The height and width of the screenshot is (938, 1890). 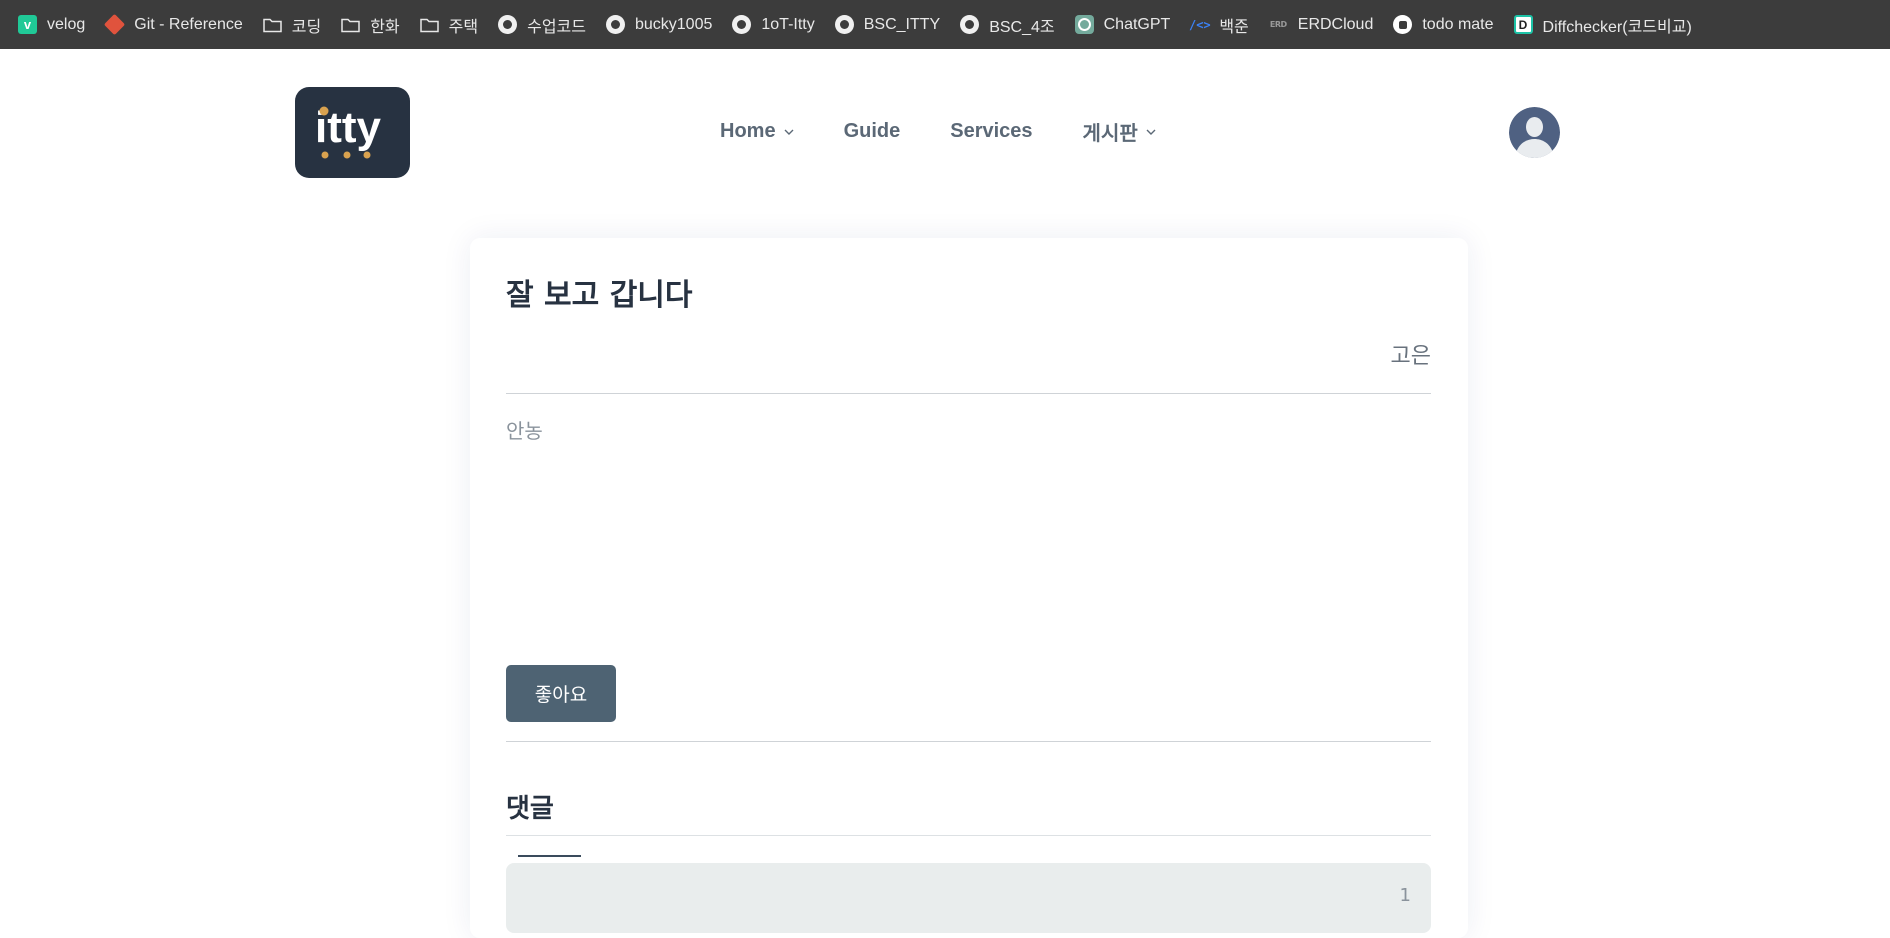 What do you see at coordinates (902, 24) in the screenshot?
I see `bookmark-label: BSC_ITTY` at bounding box center [902, 24].